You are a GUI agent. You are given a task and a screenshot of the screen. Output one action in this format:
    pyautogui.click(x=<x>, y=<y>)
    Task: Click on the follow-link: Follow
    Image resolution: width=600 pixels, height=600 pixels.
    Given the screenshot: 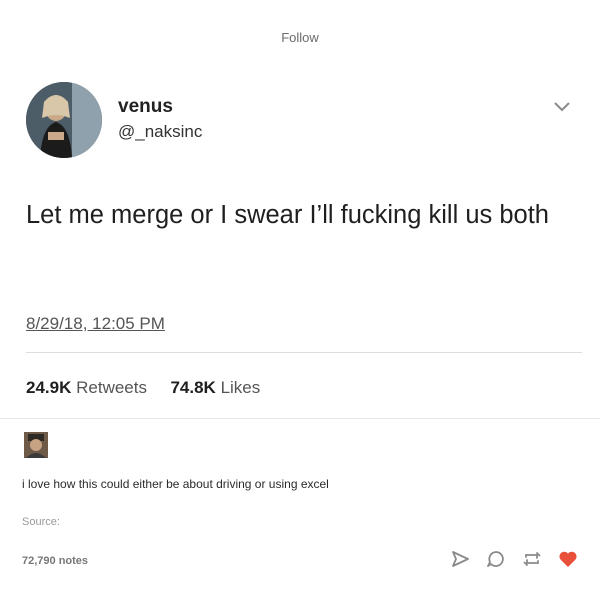 What is the action you would take?
    pyautogui.click(x=300, y=37)
    